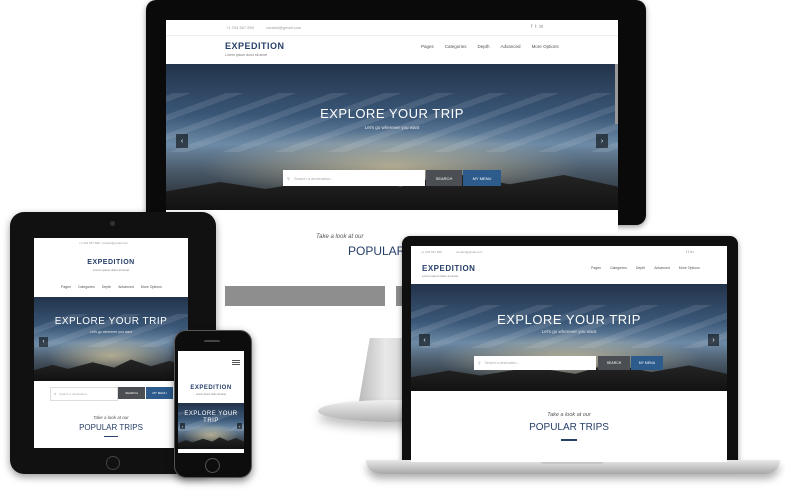  What do you see at coordinates (159, 393) in the screenshot?
I see `tablet-my-menu-button: MY MENU` at bounding box center [159, 393].